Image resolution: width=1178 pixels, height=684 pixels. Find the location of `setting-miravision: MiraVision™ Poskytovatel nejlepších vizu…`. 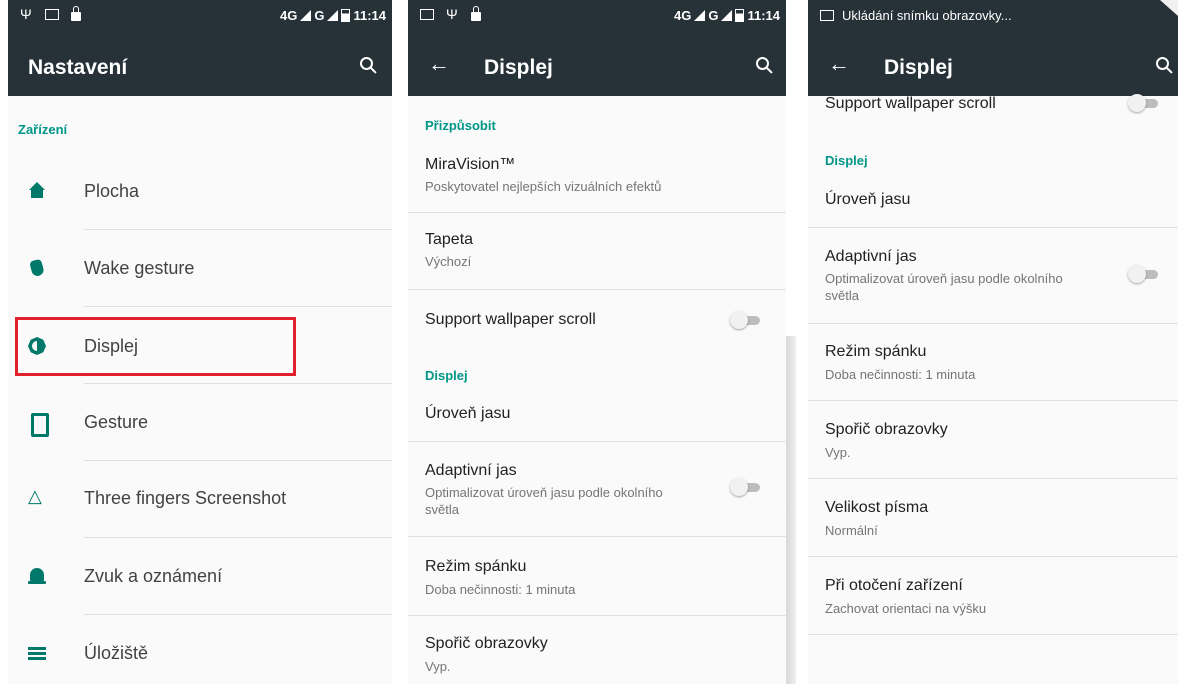

setting-miravision: MiraVision™ Poskytovatel nejlepších vizu… is located at coordinates (597, 177).